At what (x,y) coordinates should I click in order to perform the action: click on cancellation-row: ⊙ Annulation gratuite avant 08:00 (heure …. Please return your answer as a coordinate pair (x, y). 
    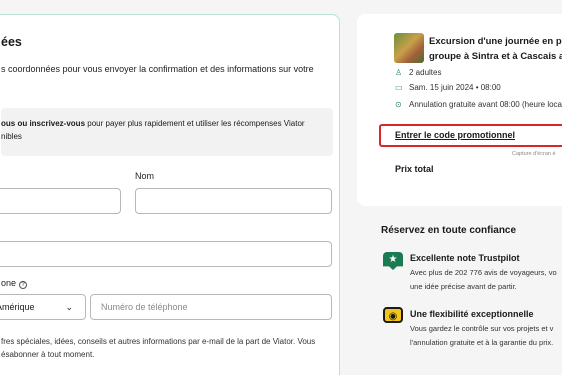
    Looking at the image, I should click on (478, 104).